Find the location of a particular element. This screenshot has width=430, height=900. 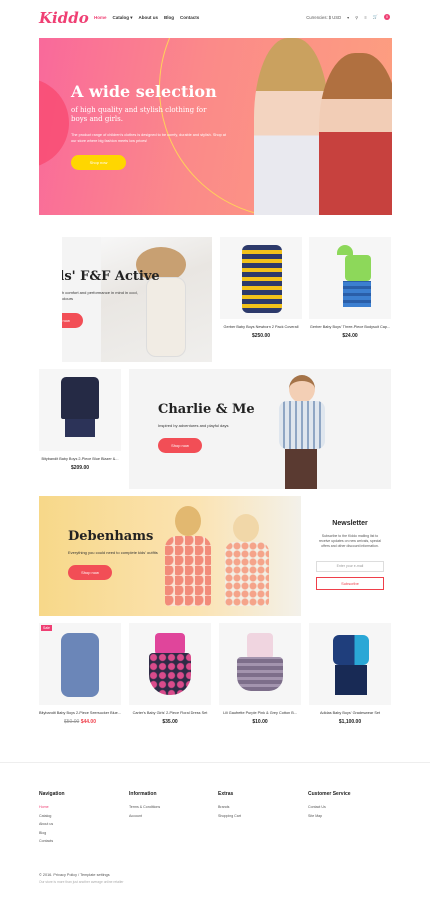

product-cardigan-shape is located at coordinates (170, 644).